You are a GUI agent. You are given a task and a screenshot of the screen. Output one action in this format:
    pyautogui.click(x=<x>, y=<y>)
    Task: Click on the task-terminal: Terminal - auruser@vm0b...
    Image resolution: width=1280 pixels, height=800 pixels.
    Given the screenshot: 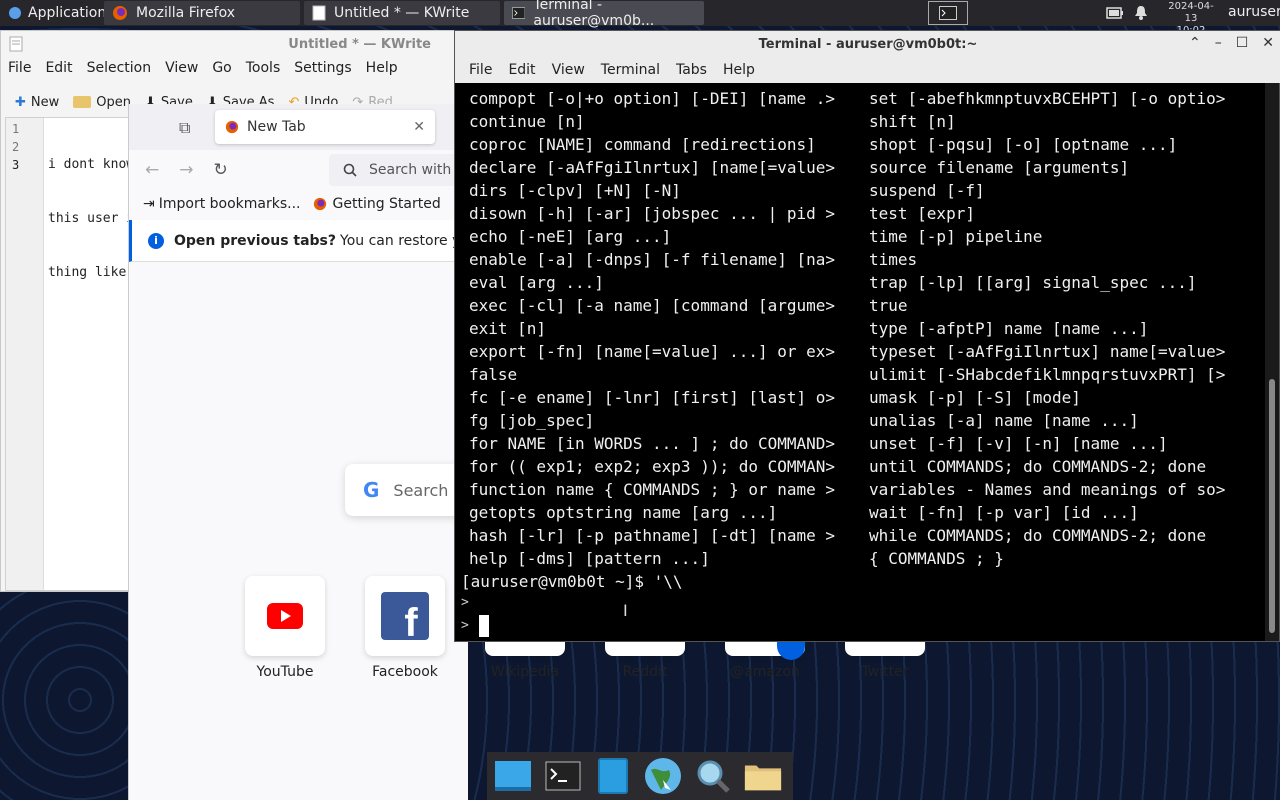 What is the action you would take?
    pyautogui.click(x=604, y=14)
    